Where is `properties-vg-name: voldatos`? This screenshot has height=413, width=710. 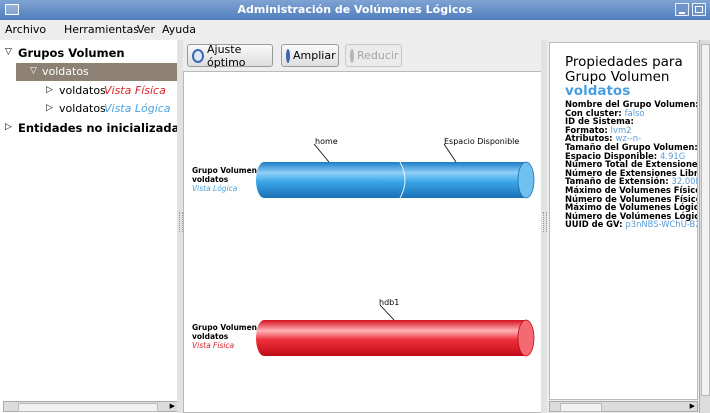
properties-vg-name: voldatos is located at coordinates (598, 91).